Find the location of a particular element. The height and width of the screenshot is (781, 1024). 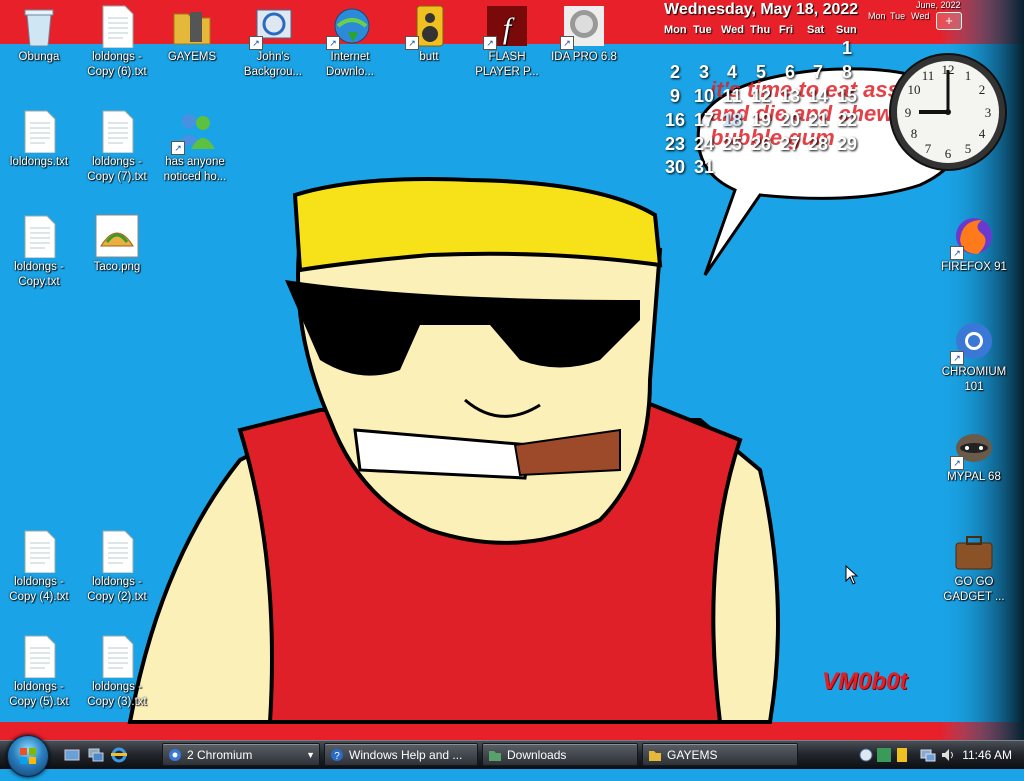

calendar-day: 13 is located at coordinates (790, 96).